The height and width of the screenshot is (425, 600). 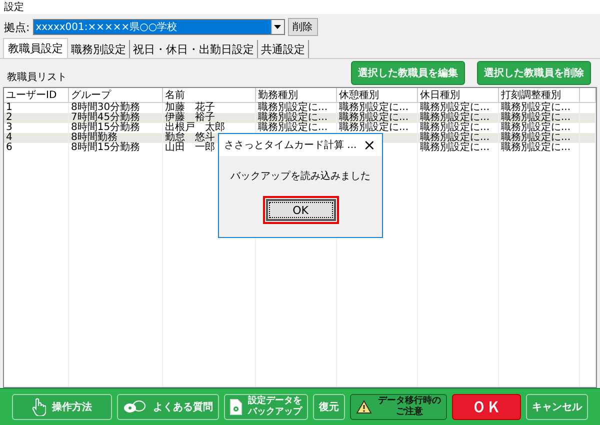 I want to click on location-label: 拠点:, so click(x=17, y=27).